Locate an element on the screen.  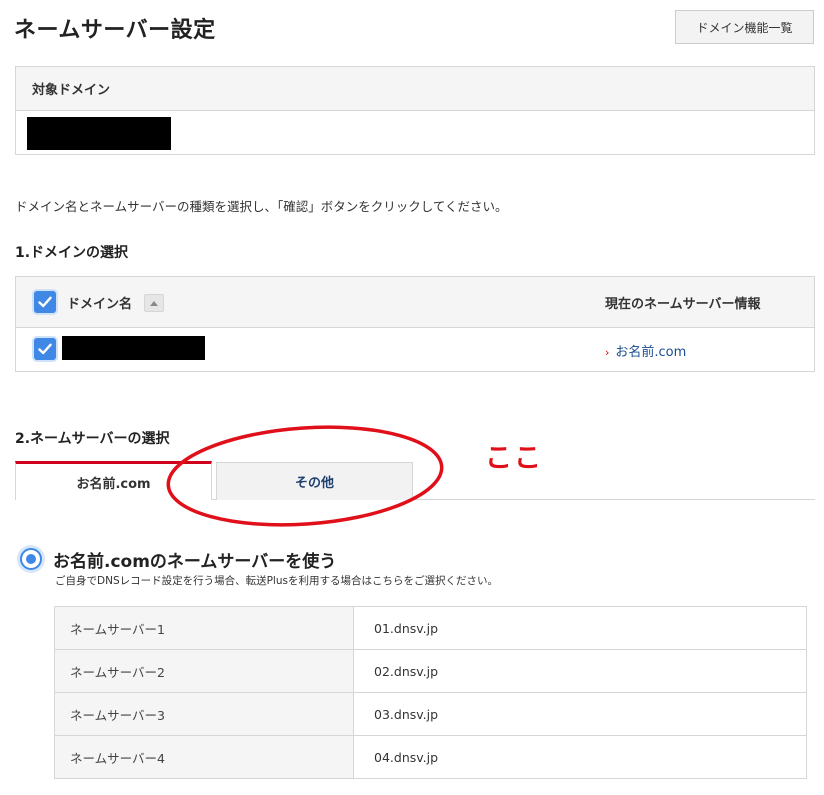
current-nameserver-column-header: 現在のネームサーバー情報 is located at coordinates (683, 304).